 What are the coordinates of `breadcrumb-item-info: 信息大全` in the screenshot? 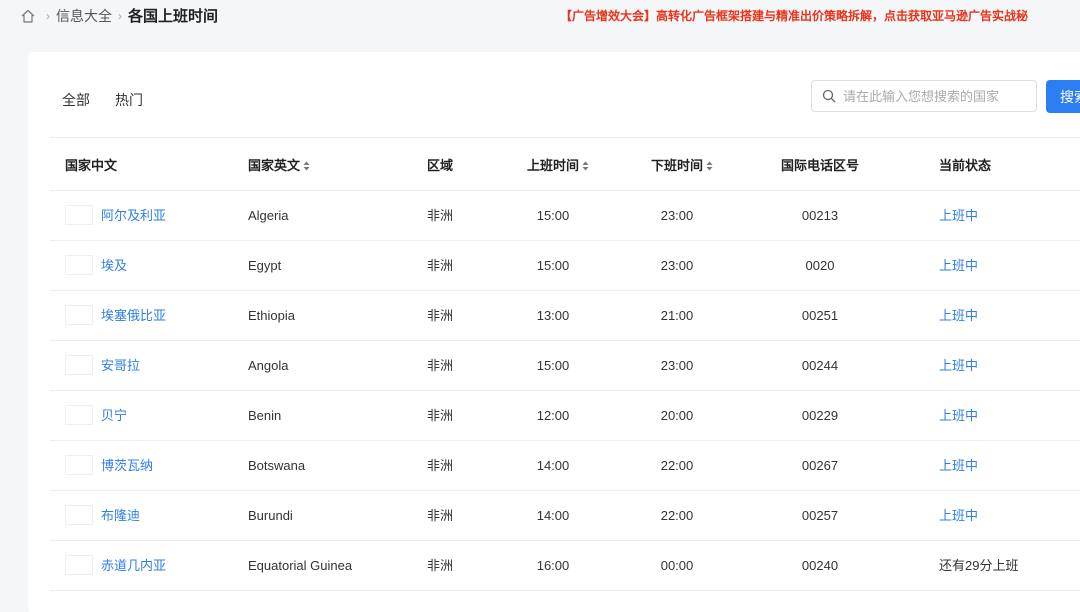 It's located at (84, 16).